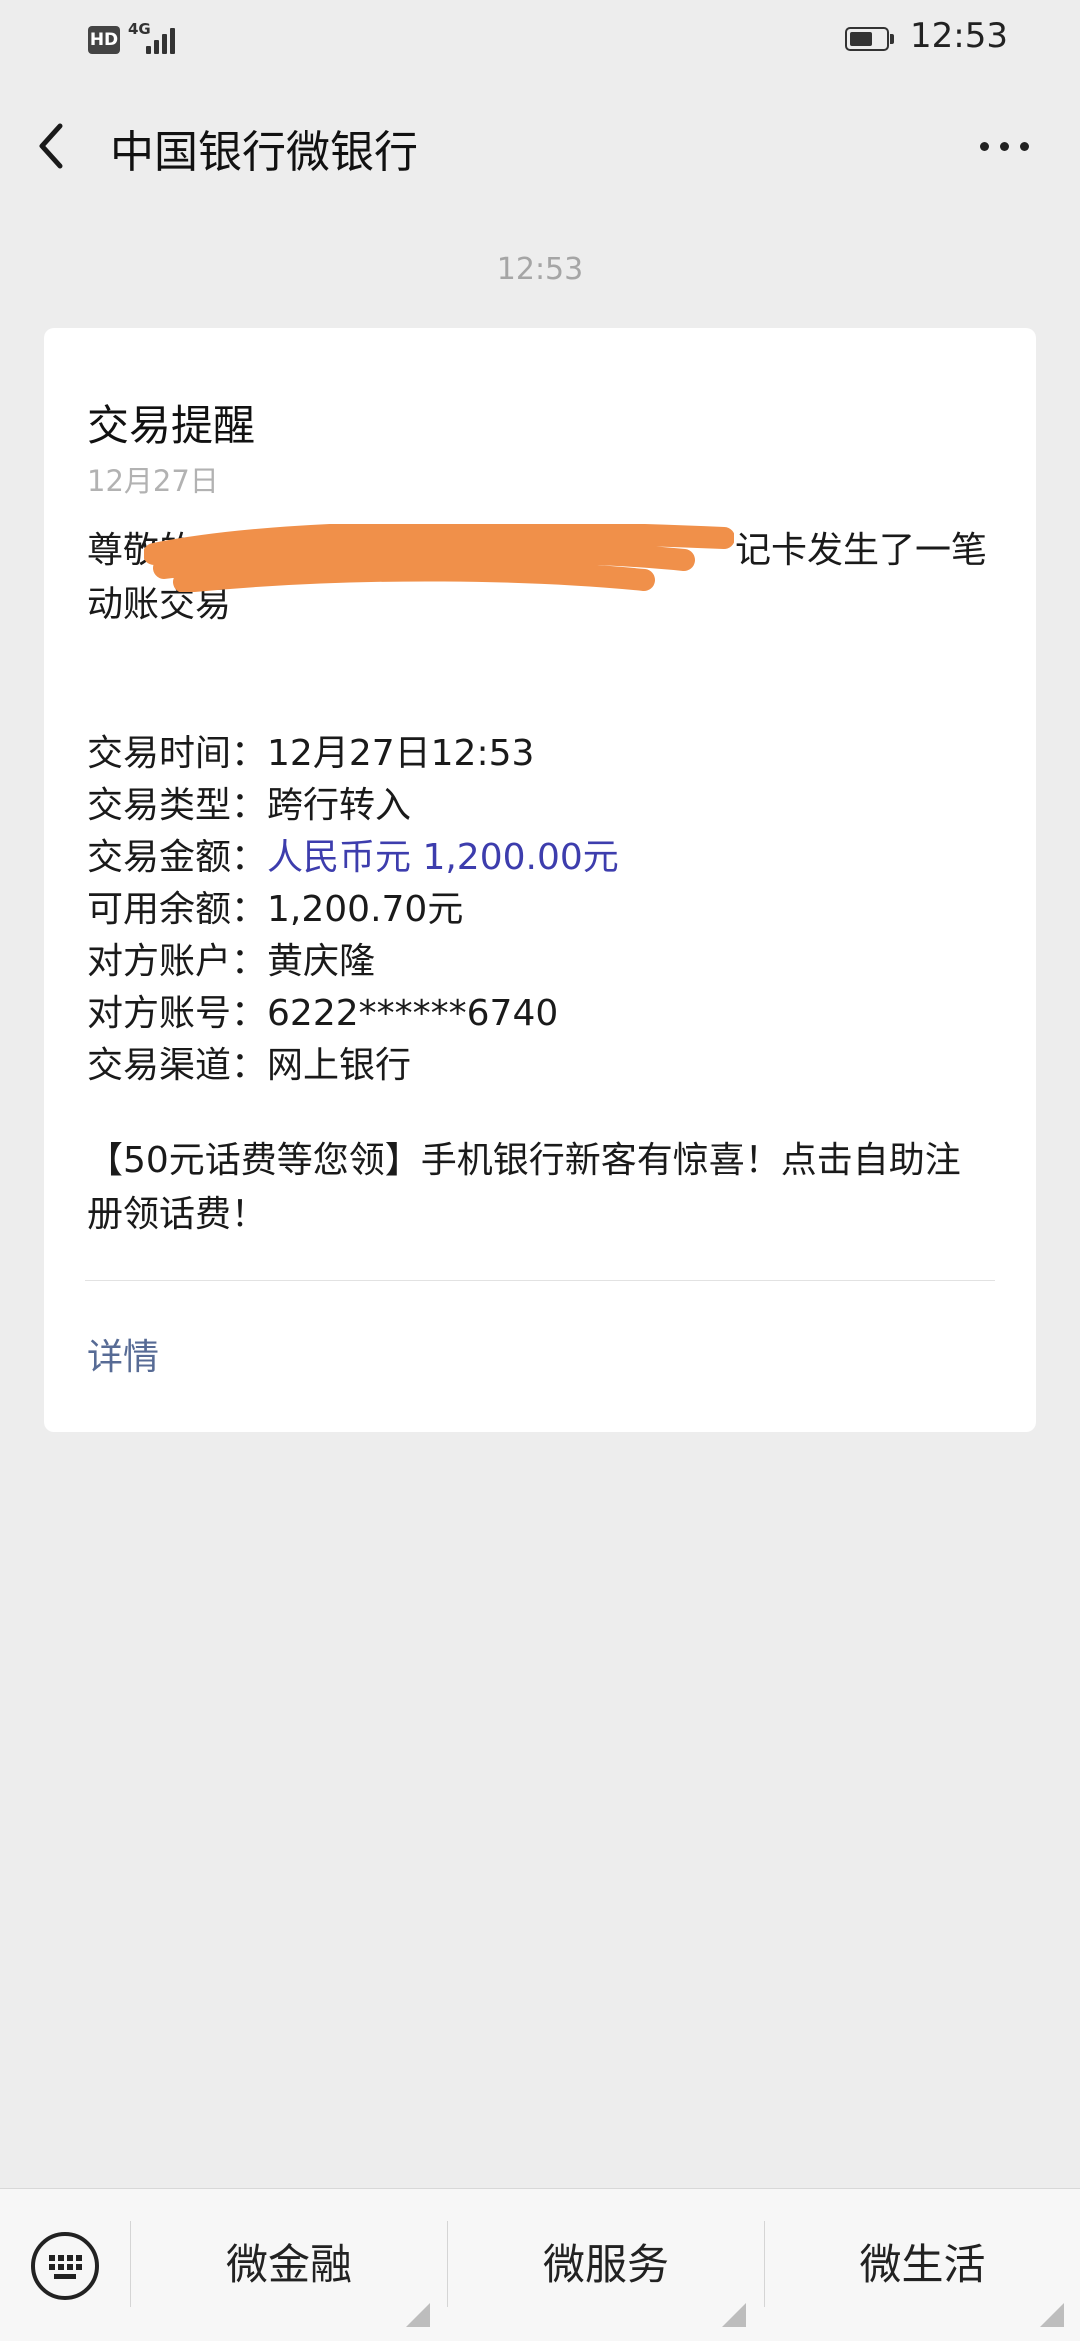  I want to click on field-value: 6222******6740, so click(413, 1013).